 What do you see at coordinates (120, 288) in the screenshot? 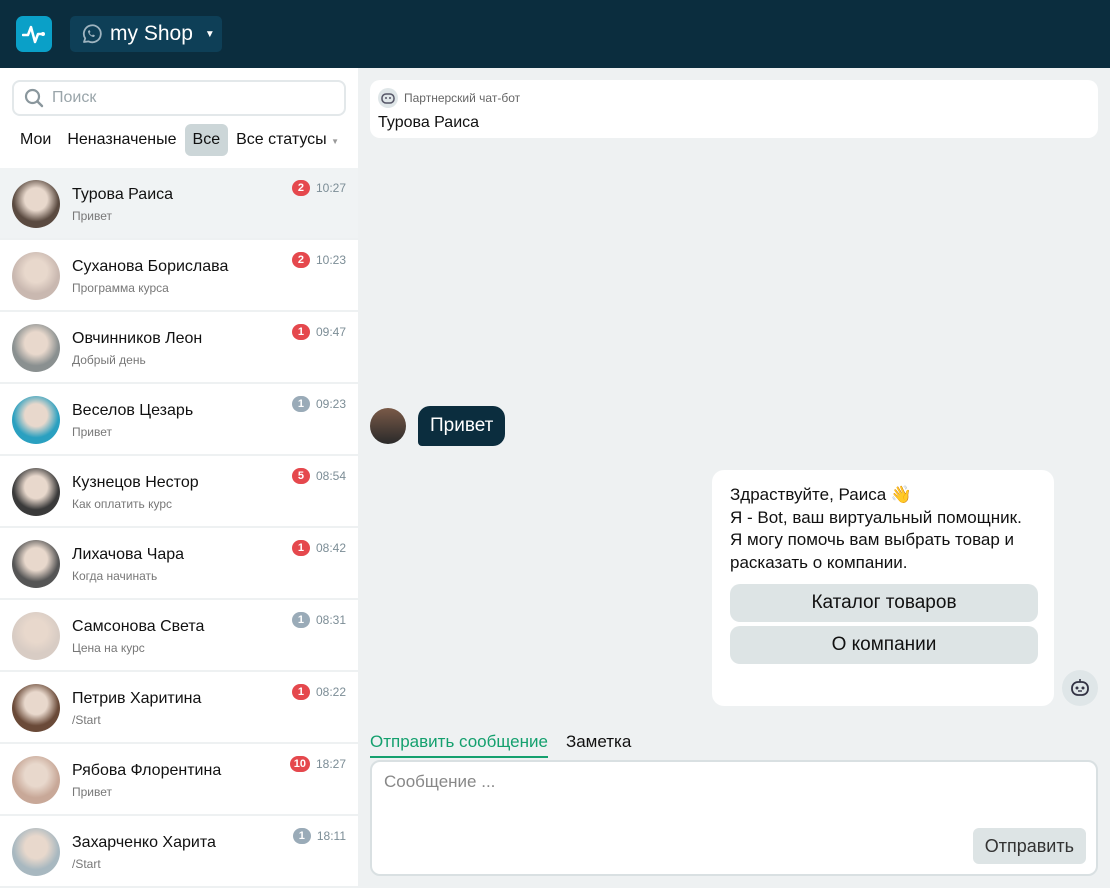
I see `chat-preview: Программа курса` at bounding box center [120, 288].